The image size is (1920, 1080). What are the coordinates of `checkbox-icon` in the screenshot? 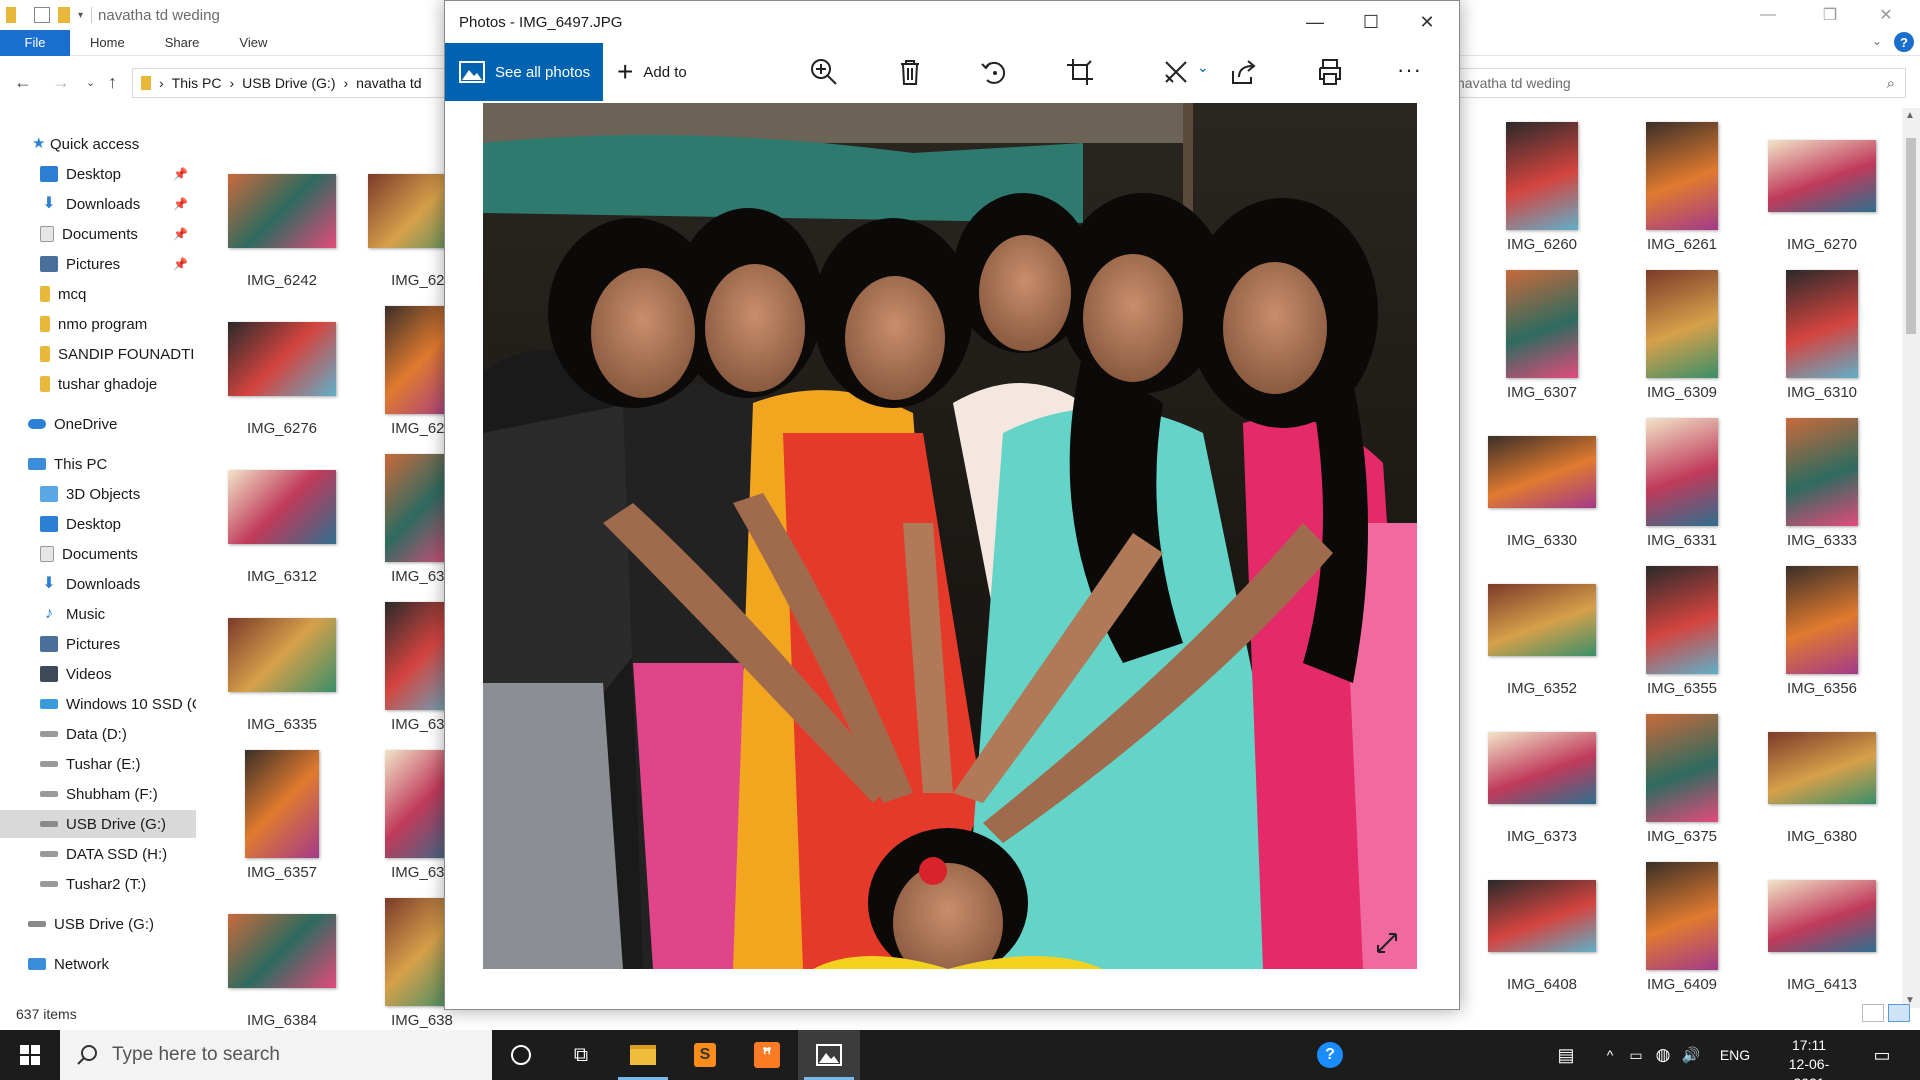 It's located at (42, 15).